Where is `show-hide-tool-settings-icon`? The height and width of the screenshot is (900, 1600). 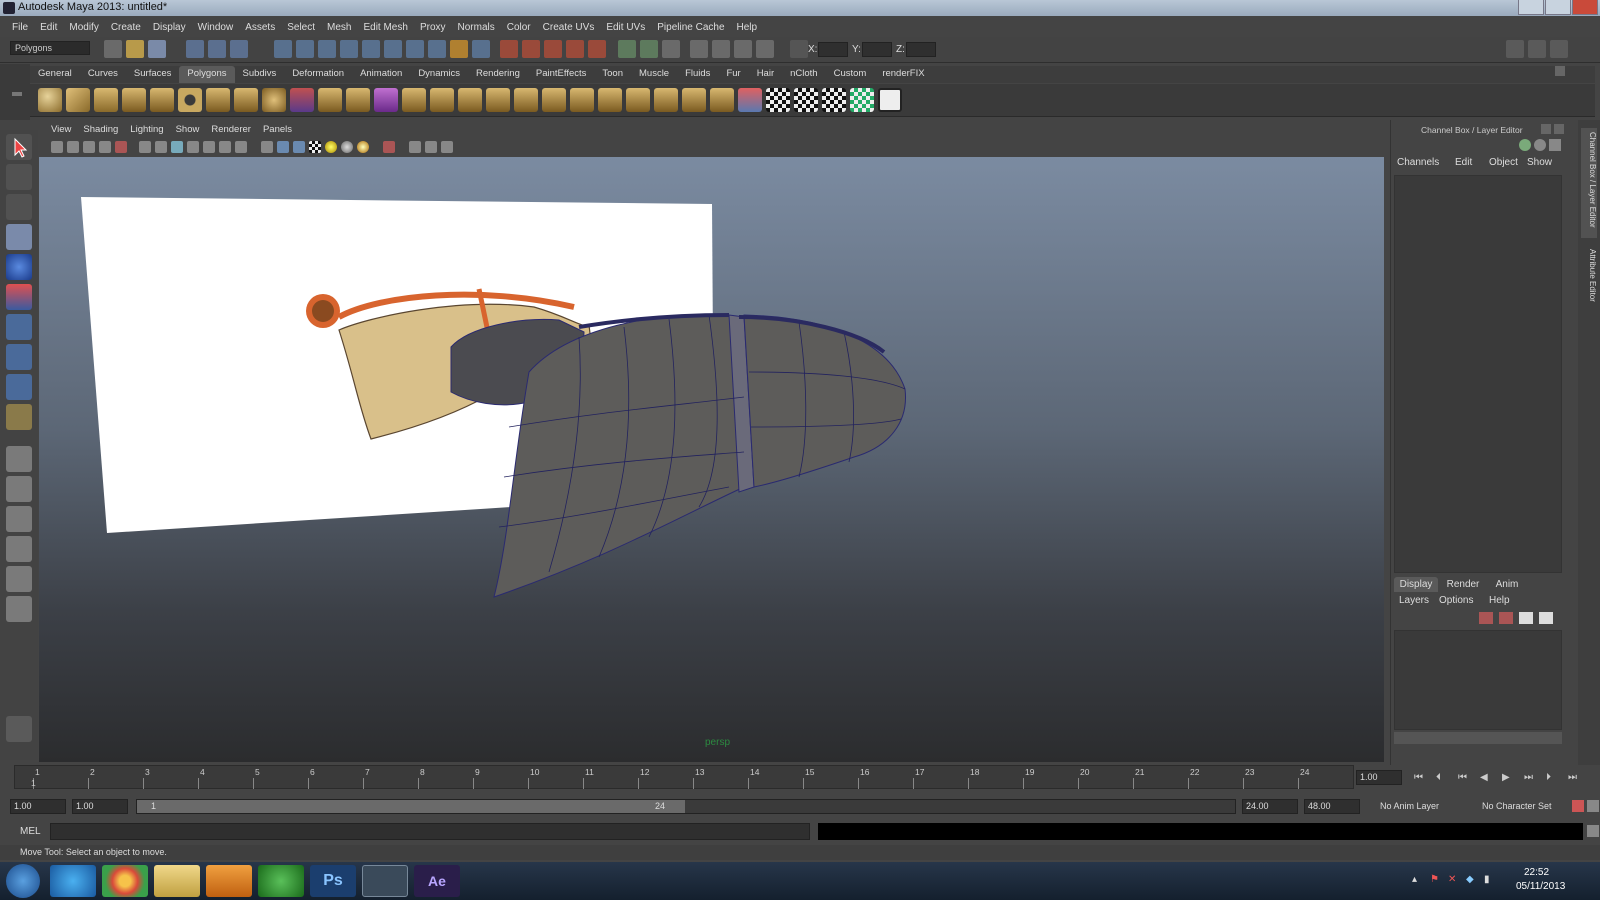 show-hide-tool-settings-icon is located at coordinates (1537, 49).